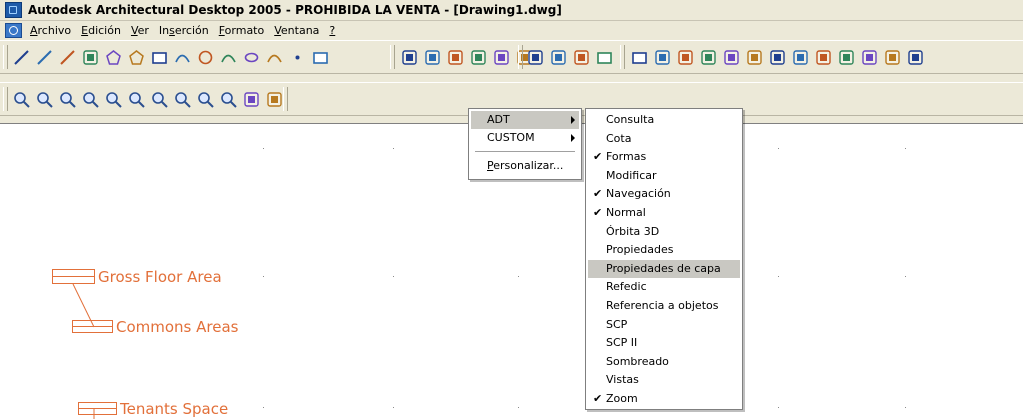 The width and height of the screenshot is (1023, 419). Describe the element at coordinates (664, 343) in the screenshot. I see `submenu-item-scp-ii: SCP II` at that location.